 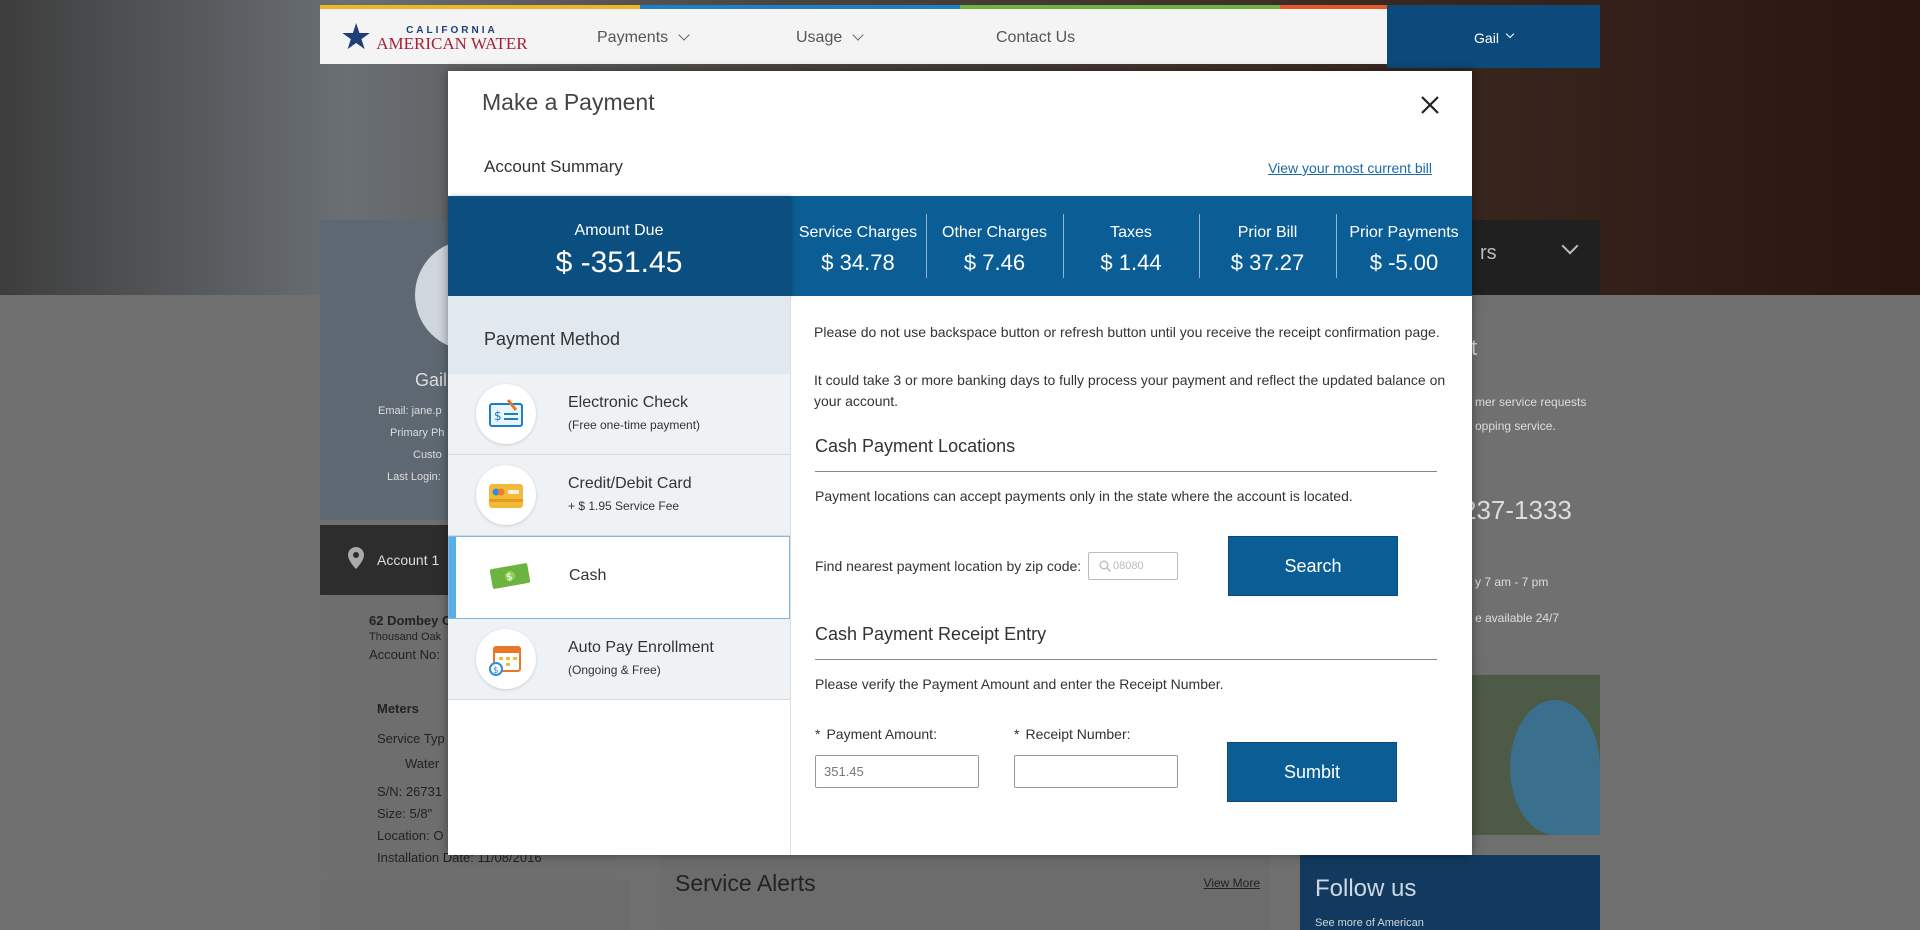 What do you see at coordinates (1366, 888) in the screenshot?
I see `follow-us-title: Follow us` at bounding box center [1366, 888].